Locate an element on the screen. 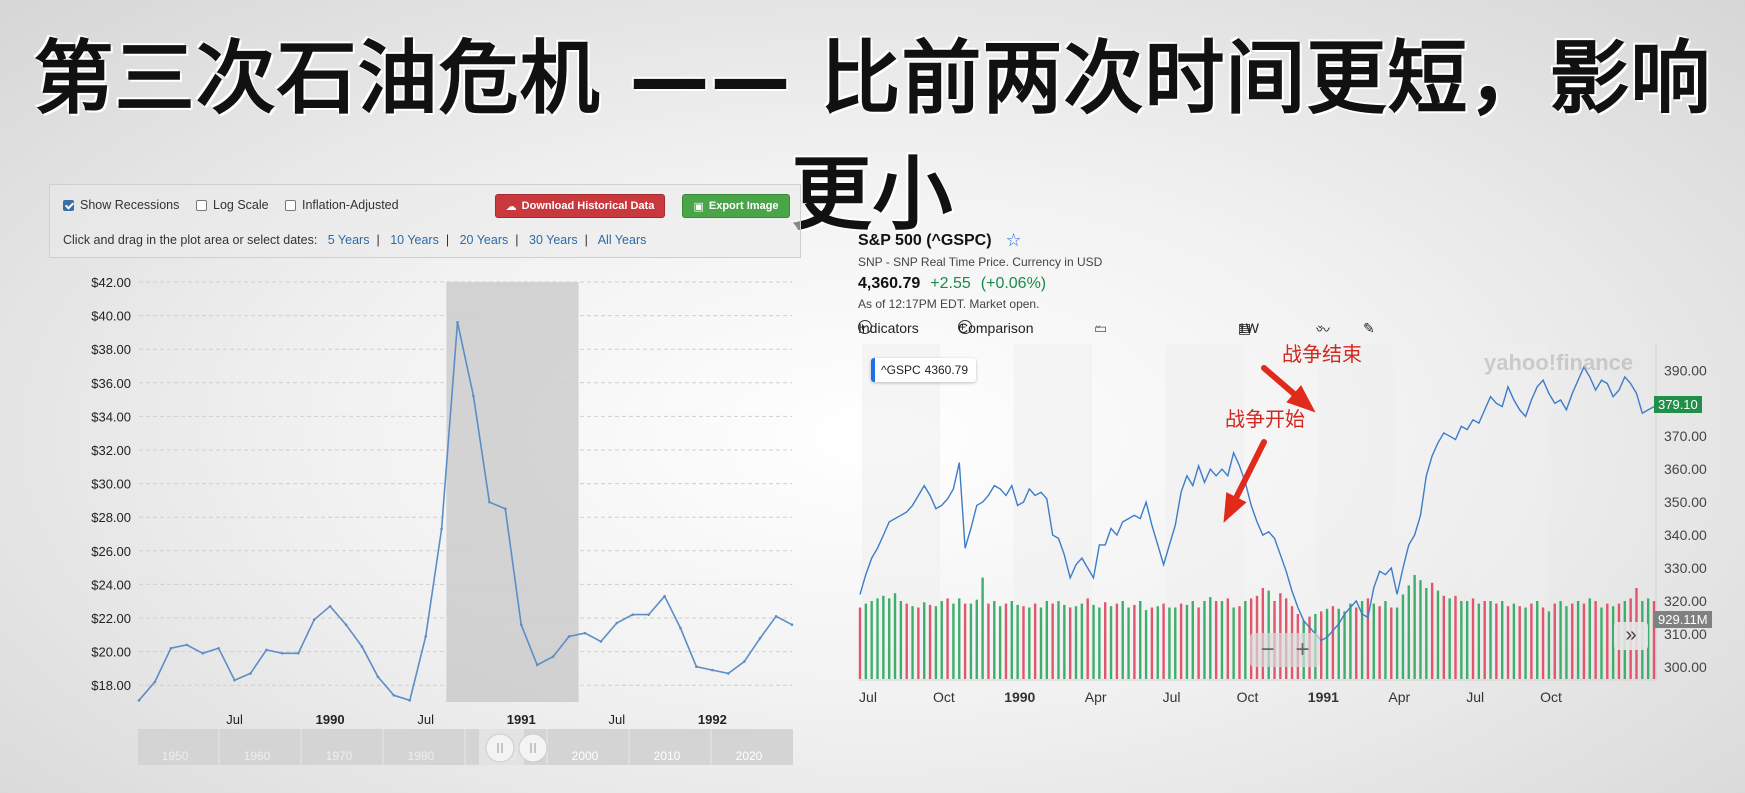  date-link-all-years: All Years is located at coordinates (622, 240).